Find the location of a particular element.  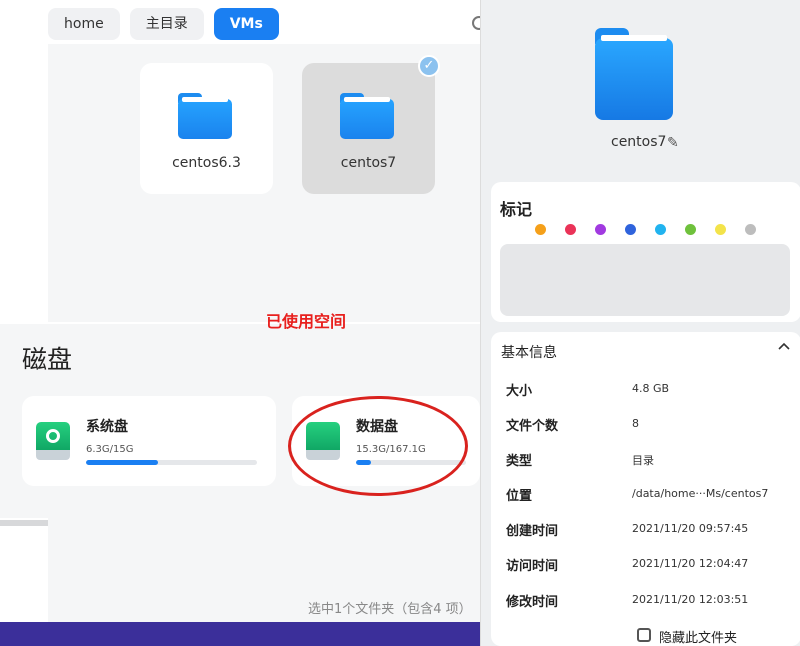

tag-input is located at coordinates (645, 280).